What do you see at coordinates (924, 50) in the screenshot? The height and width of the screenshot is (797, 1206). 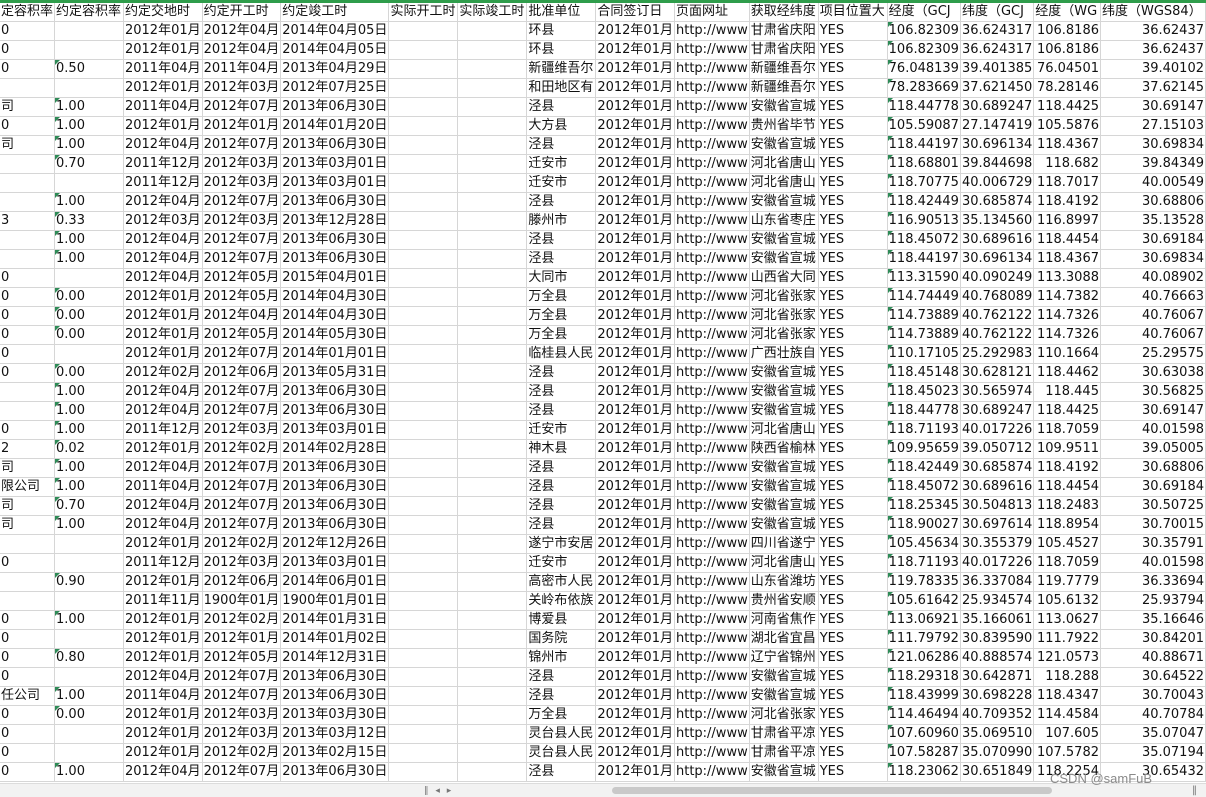 I see `table-cell: 106.82309` at bounding box center [924, 50].